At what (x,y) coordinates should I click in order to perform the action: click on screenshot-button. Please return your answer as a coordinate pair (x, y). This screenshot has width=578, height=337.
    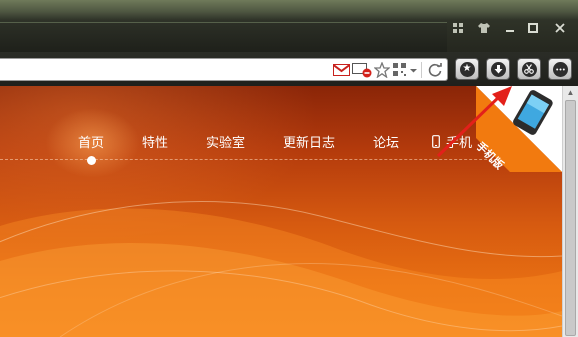
    Looking at the image, I should click on (529, 69).